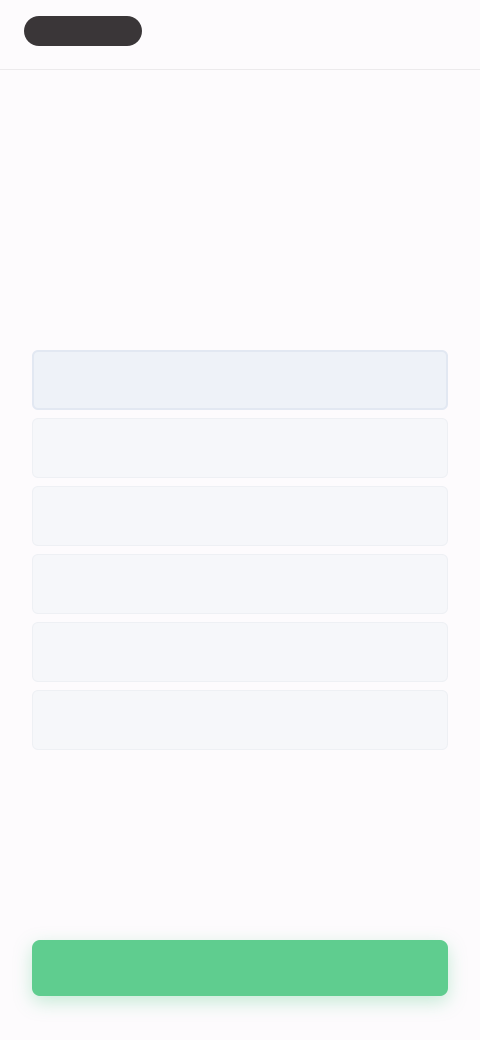  I want to click on continue-button, so click(240, 968).